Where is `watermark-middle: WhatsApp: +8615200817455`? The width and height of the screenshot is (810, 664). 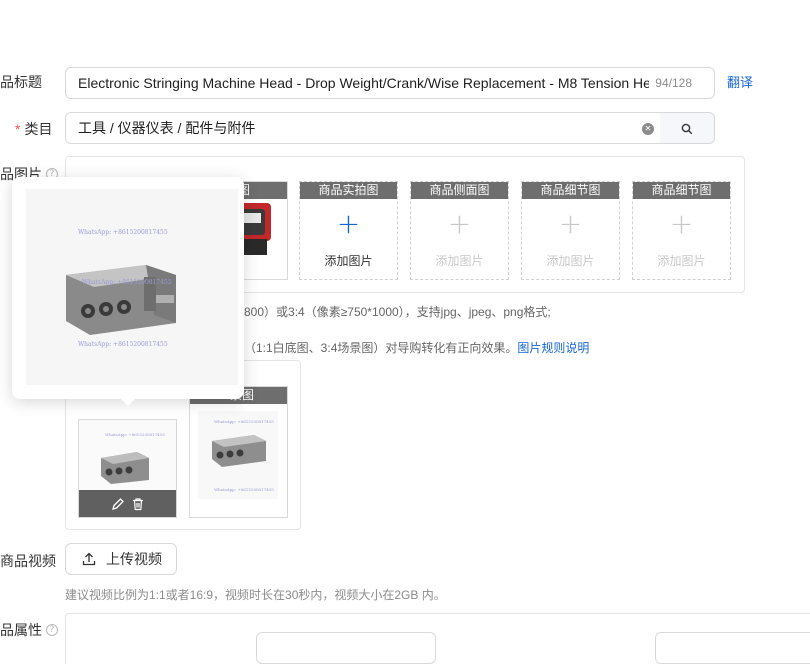 watermark-middle: WhatsApp: +8615200817455 is located at coordinates (127, 282).